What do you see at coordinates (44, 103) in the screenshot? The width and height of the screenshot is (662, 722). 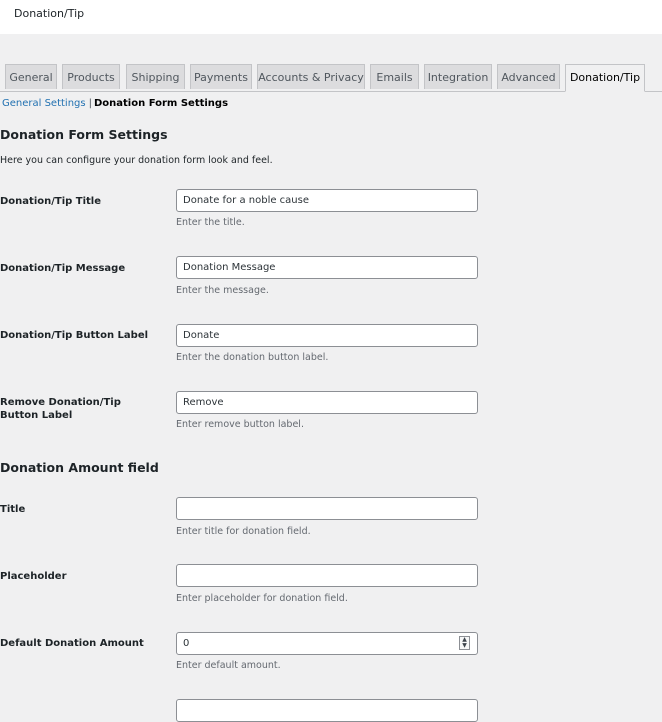 I see `general-settings-link: General Settings` at bounding box center [44, 103].